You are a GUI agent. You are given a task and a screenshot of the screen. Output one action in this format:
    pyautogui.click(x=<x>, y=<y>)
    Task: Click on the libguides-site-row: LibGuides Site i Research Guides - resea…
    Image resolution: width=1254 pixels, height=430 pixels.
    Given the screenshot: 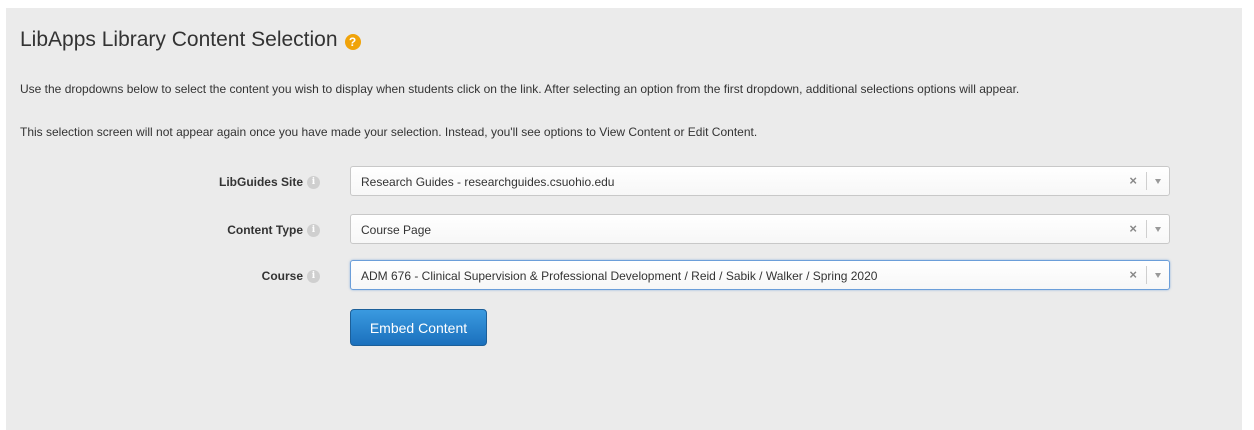 What is the action you would take?
    pyautogui.click(x=624, y=182)
    